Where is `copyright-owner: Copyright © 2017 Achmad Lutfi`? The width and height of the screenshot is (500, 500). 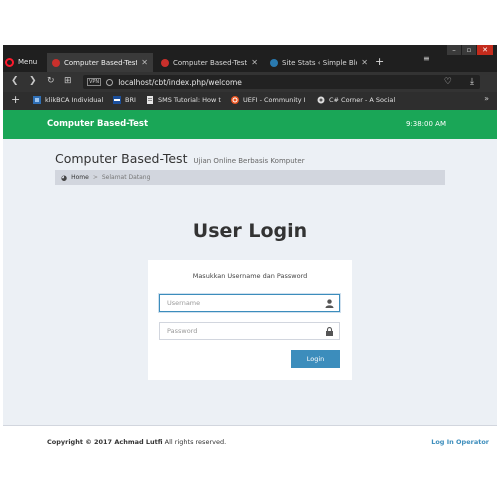 copyright-owner: Copyright © 2017 Achmad Lutfi is located at coordinates (105, 442).